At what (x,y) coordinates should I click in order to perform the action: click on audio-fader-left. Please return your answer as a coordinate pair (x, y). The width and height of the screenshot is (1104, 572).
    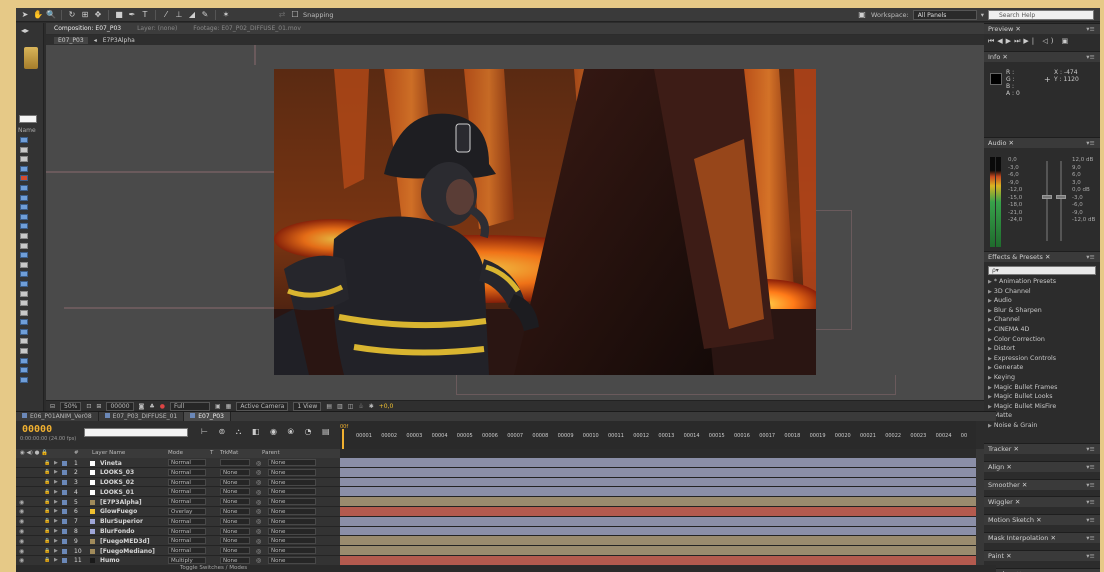
    Looking at the image, I should click on (1047, 201).